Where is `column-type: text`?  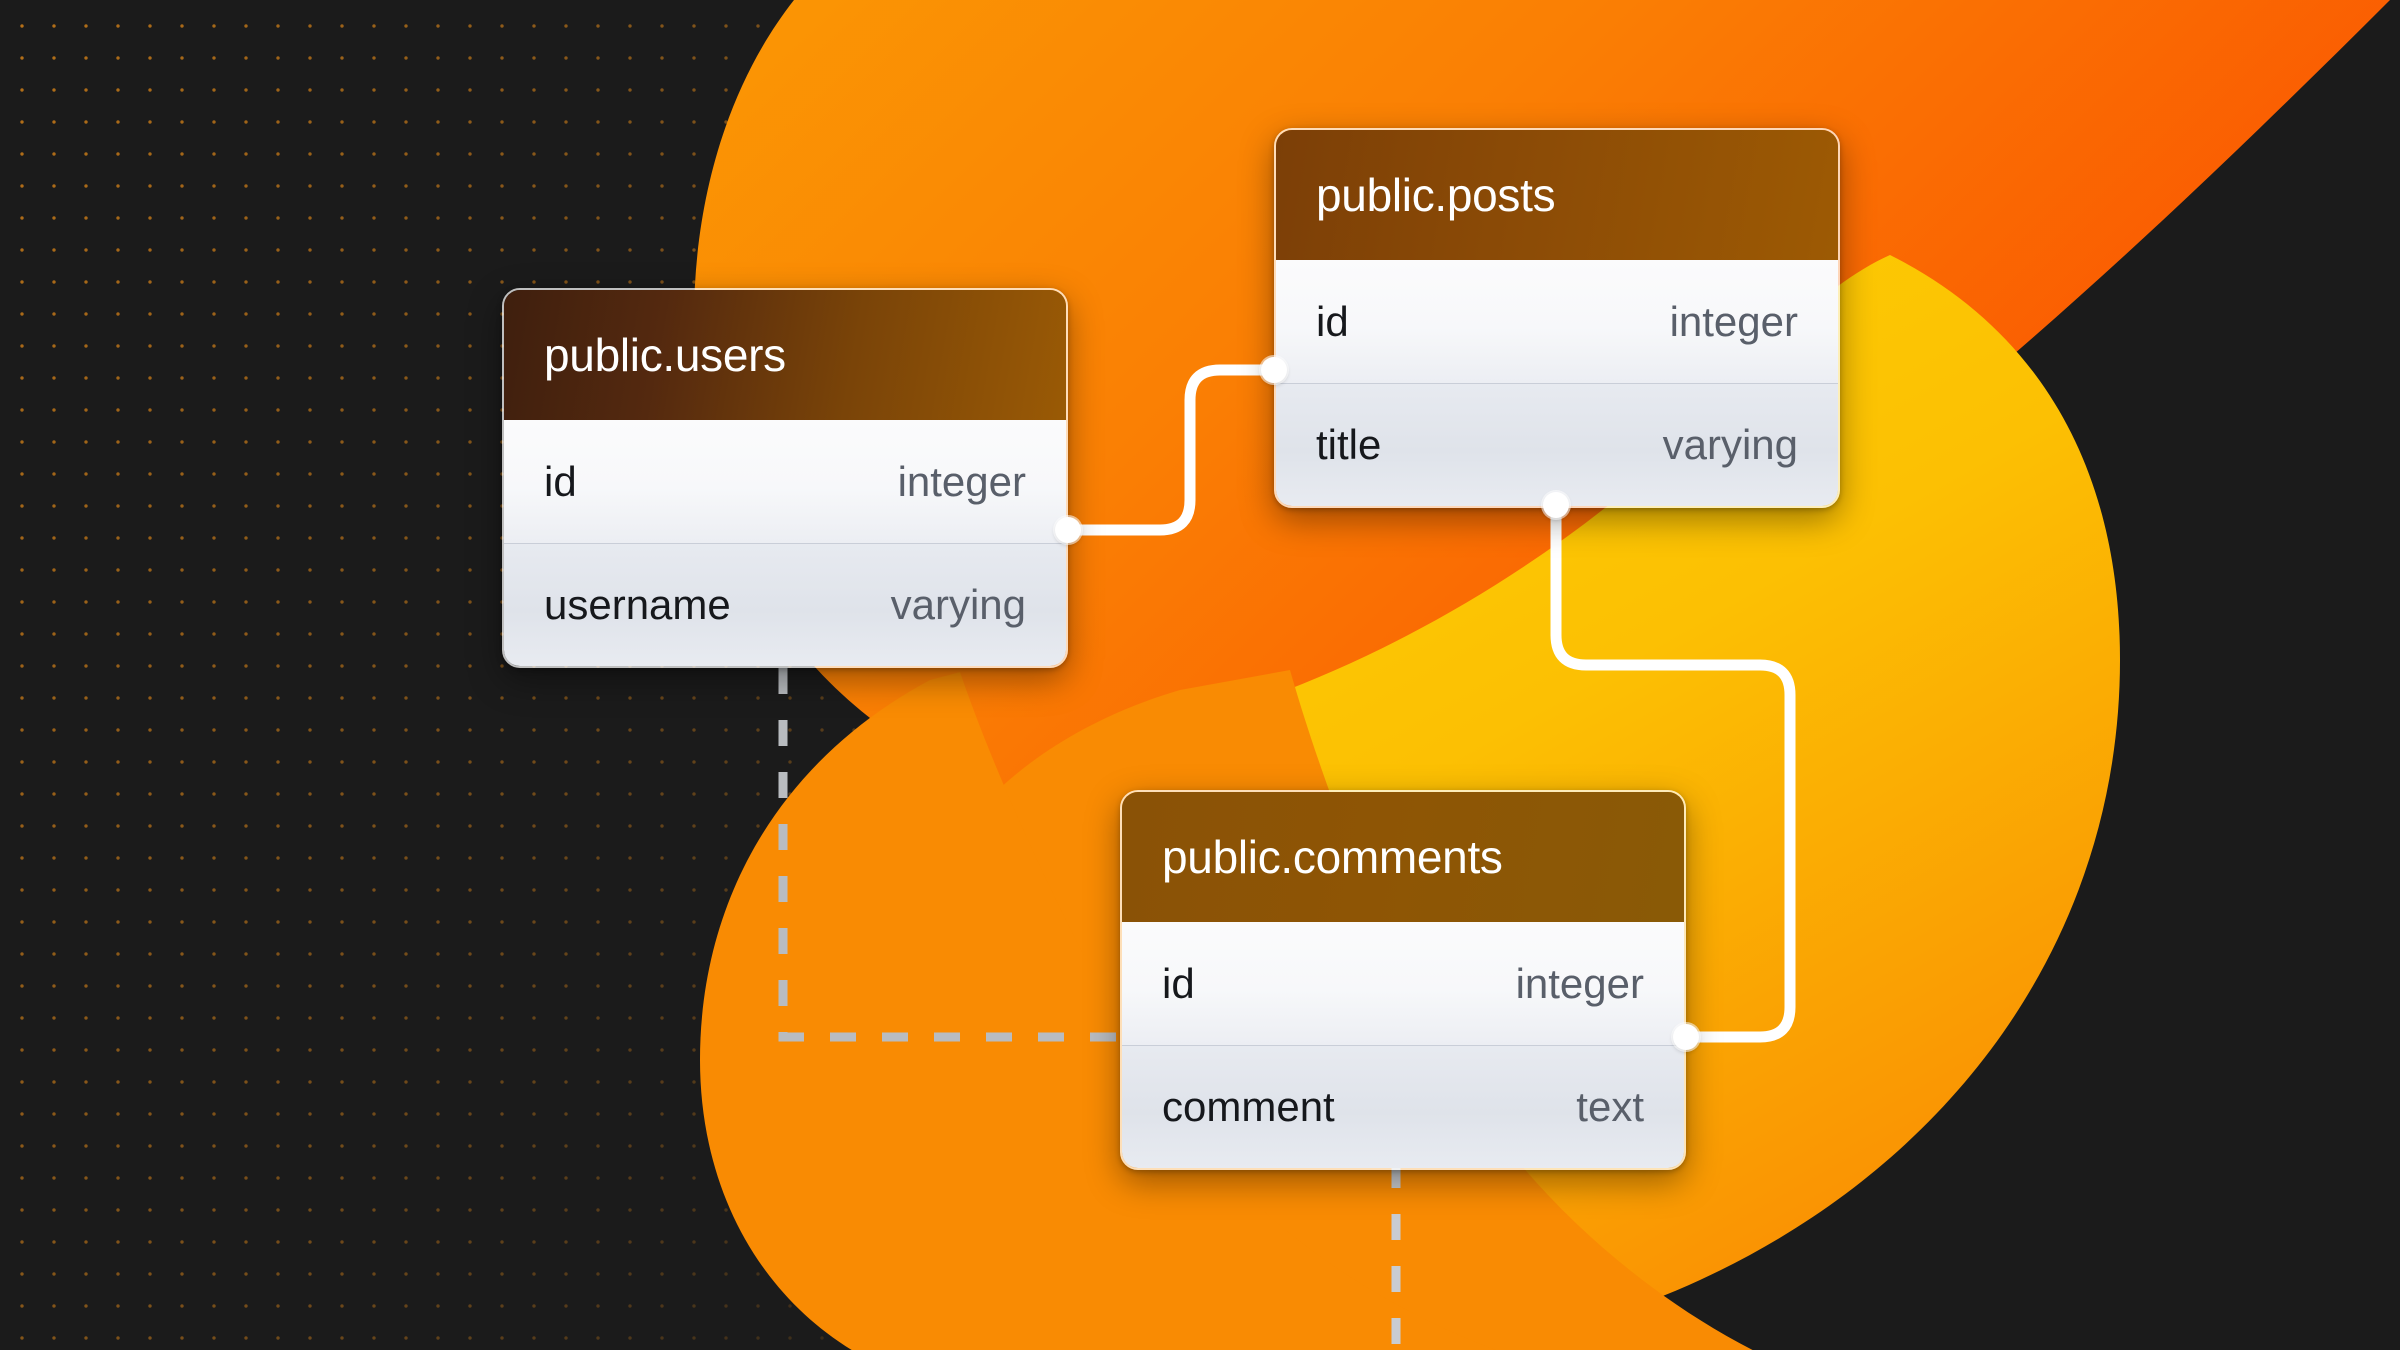
column-type: text is located at coordinates (1610, 1106).